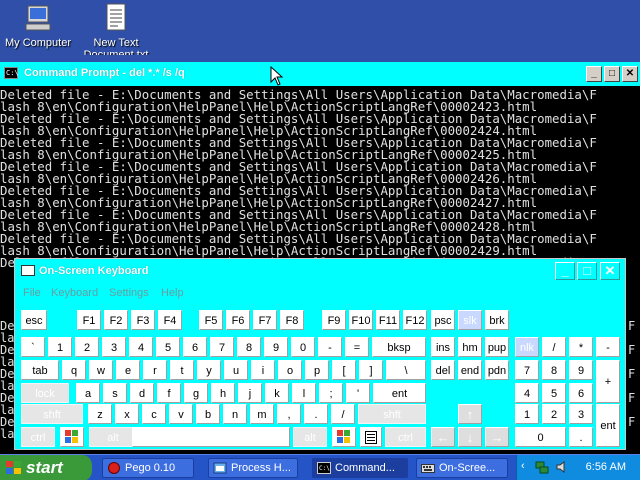 This screenshot has width=640, height=480. Describe the element at coordinates (317, 370) in the screenshot. I see `key-p: p` at that location.